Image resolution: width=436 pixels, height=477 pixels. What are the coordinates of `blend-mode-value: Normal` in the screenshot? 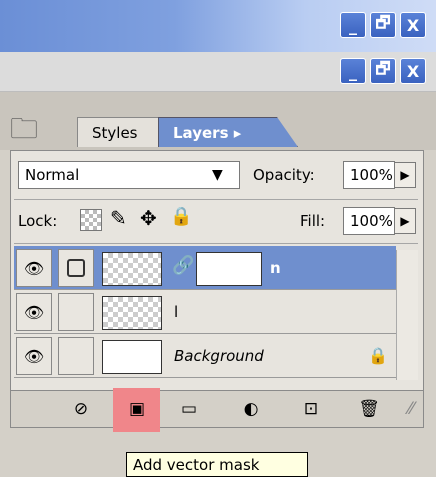 It's located at (52, 175).